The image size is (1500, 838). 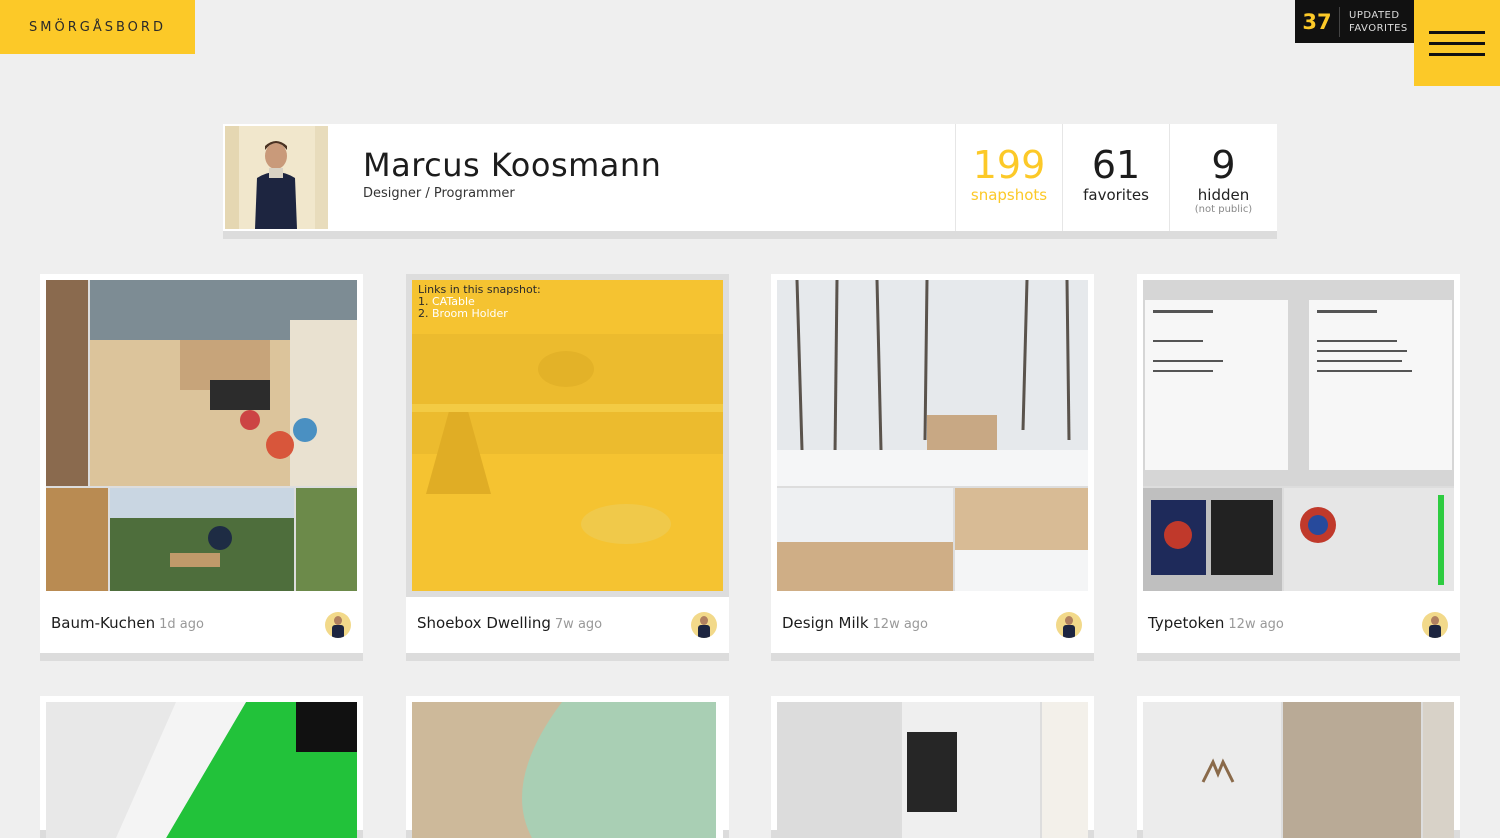 What do you see at coordinates (181, 624) in the screenshot?
I see `snapshot-age: 1d ago` at bounding box center [181, 624].